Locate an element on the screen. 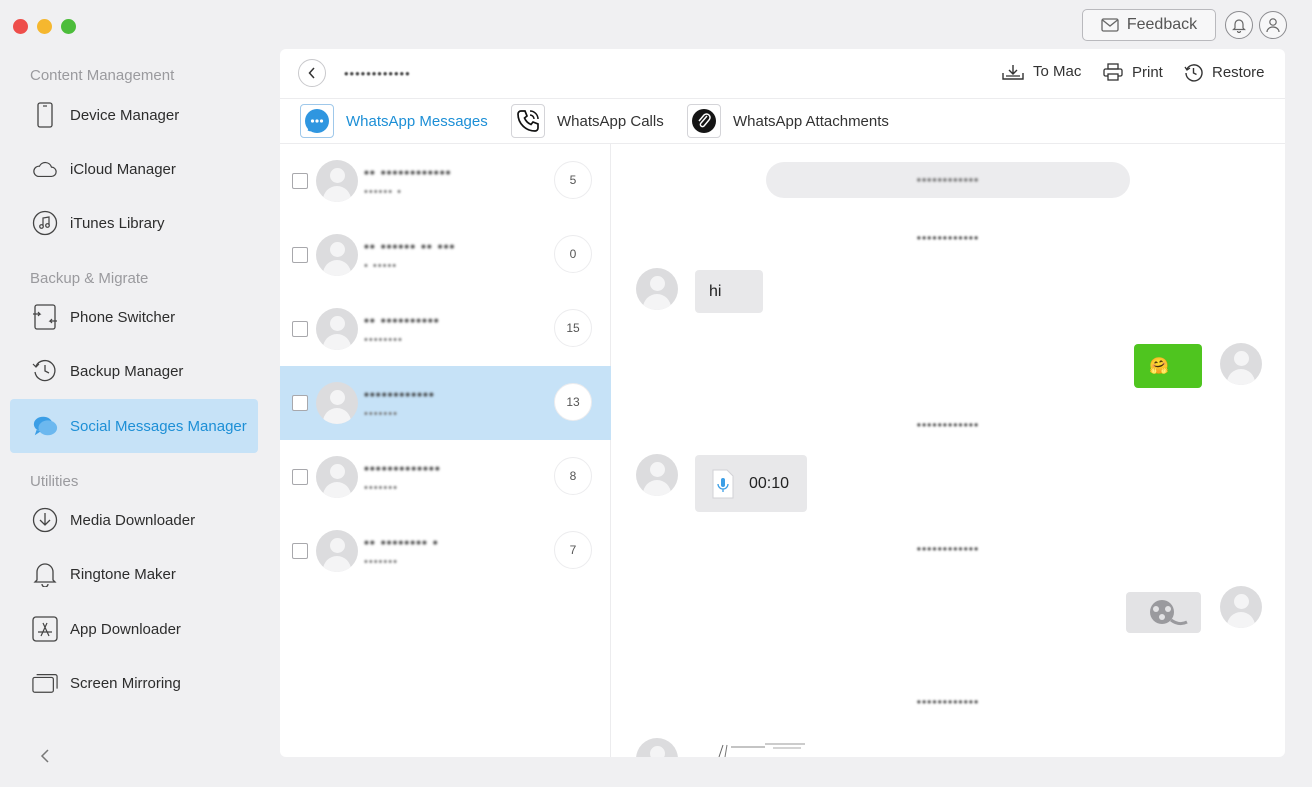  maximize-window-button is located at coordinates (68, 26).